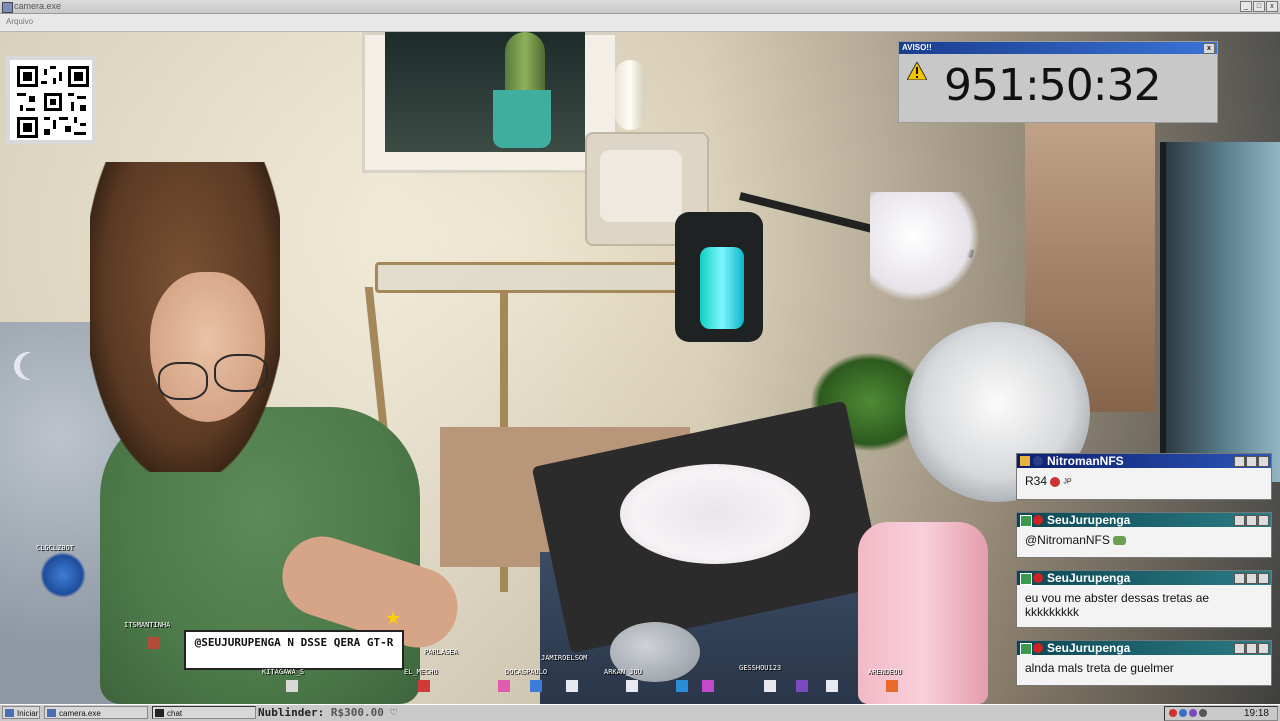 The height and width of the screenshot is (721, 1280). I want to click on start-label: Iniciar, so click(28, 713).